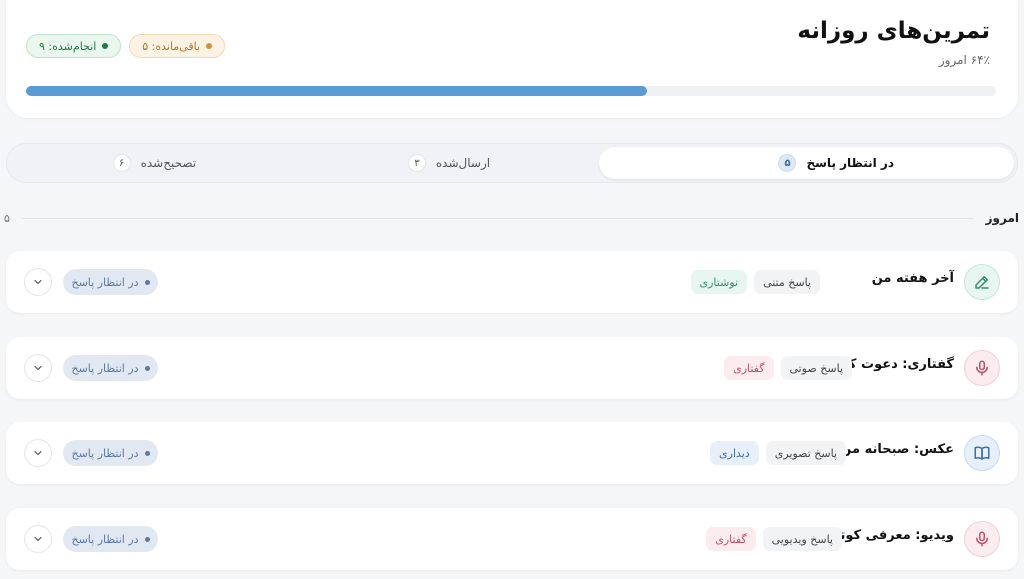 This screenshot has width=1024, height=579. What do you see at coordinates (787, 163) in the screenshot?
I see `tab-pending-count: ۵` at bounding box center [787, 163].